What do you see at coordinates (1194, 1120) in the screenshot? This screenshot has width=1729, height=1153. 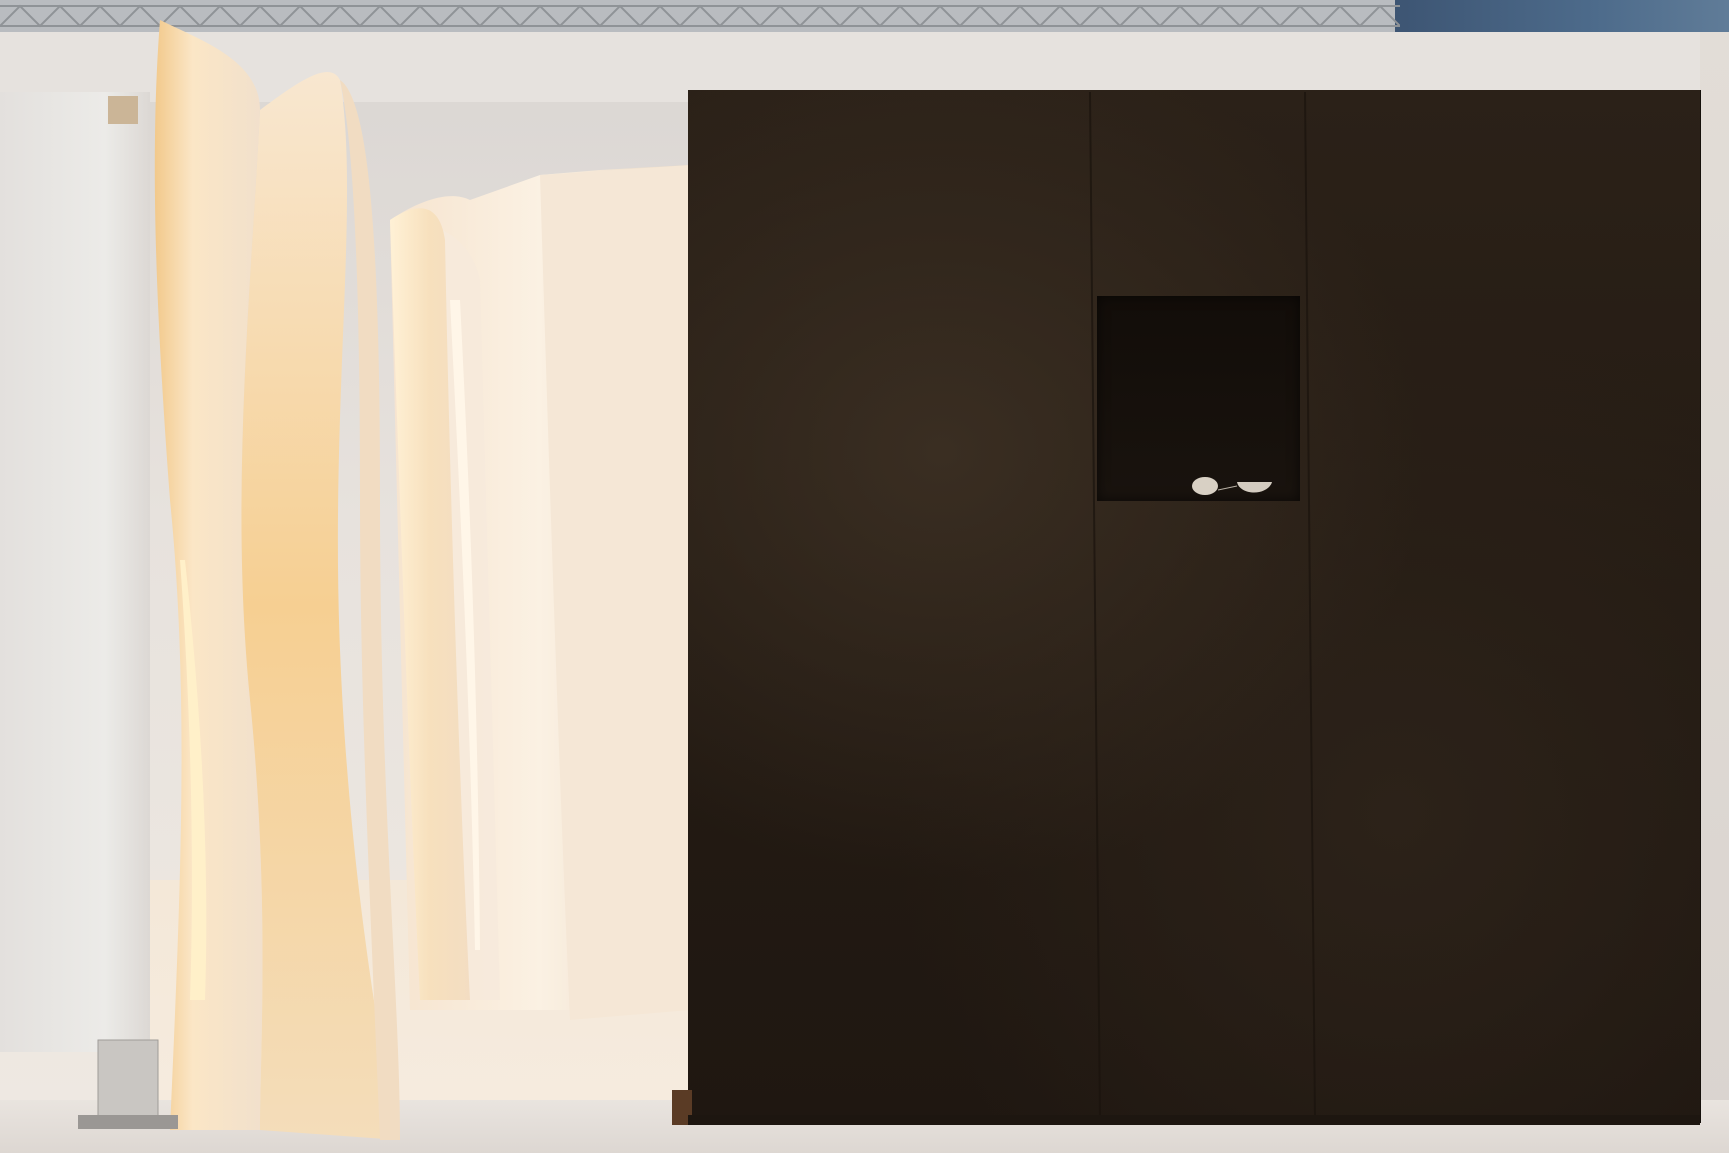 I see `box-base-bottom` at bounding box center [1194, 1120].